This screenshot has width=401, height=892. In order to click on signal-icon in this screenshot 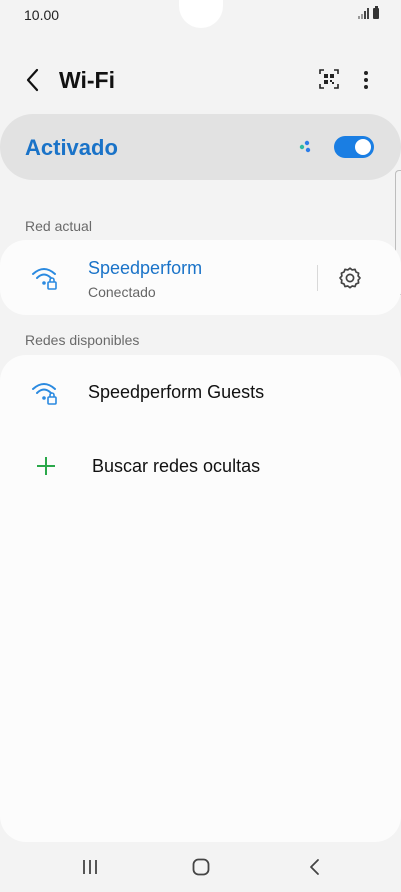, I will do `click(363, 13)`.